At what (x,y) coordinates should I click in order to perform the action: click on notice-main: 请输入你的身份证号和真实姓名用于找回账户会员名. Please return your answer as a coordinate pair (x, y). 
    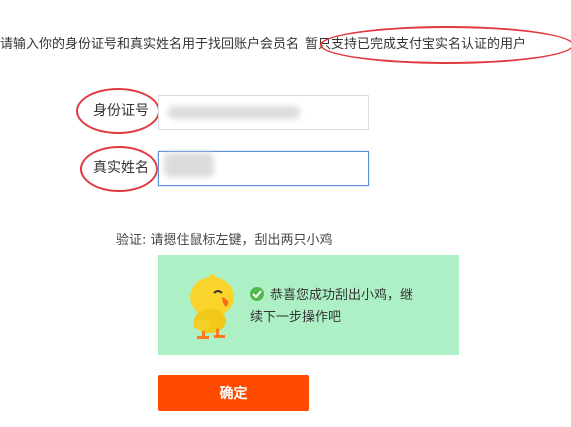
    Looking at the image, I should click on (150, 44).